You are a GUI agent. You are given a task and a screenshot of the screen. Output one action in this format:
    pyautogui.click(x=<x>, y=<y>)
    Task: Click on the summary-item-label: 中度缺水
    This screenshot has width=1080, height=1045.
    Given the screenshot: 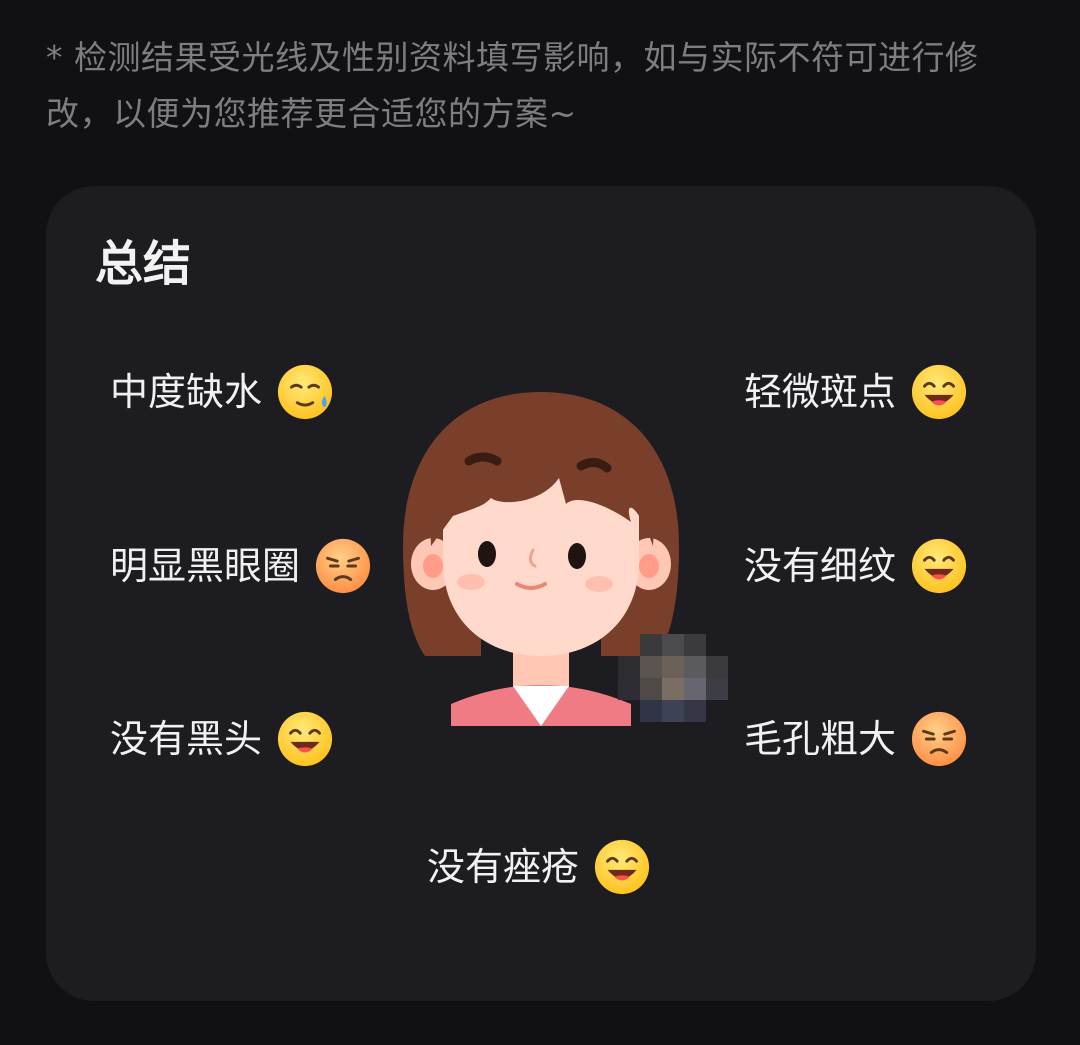 What is the action you would take?
    pyautogui.click(x=186, y=392)
    